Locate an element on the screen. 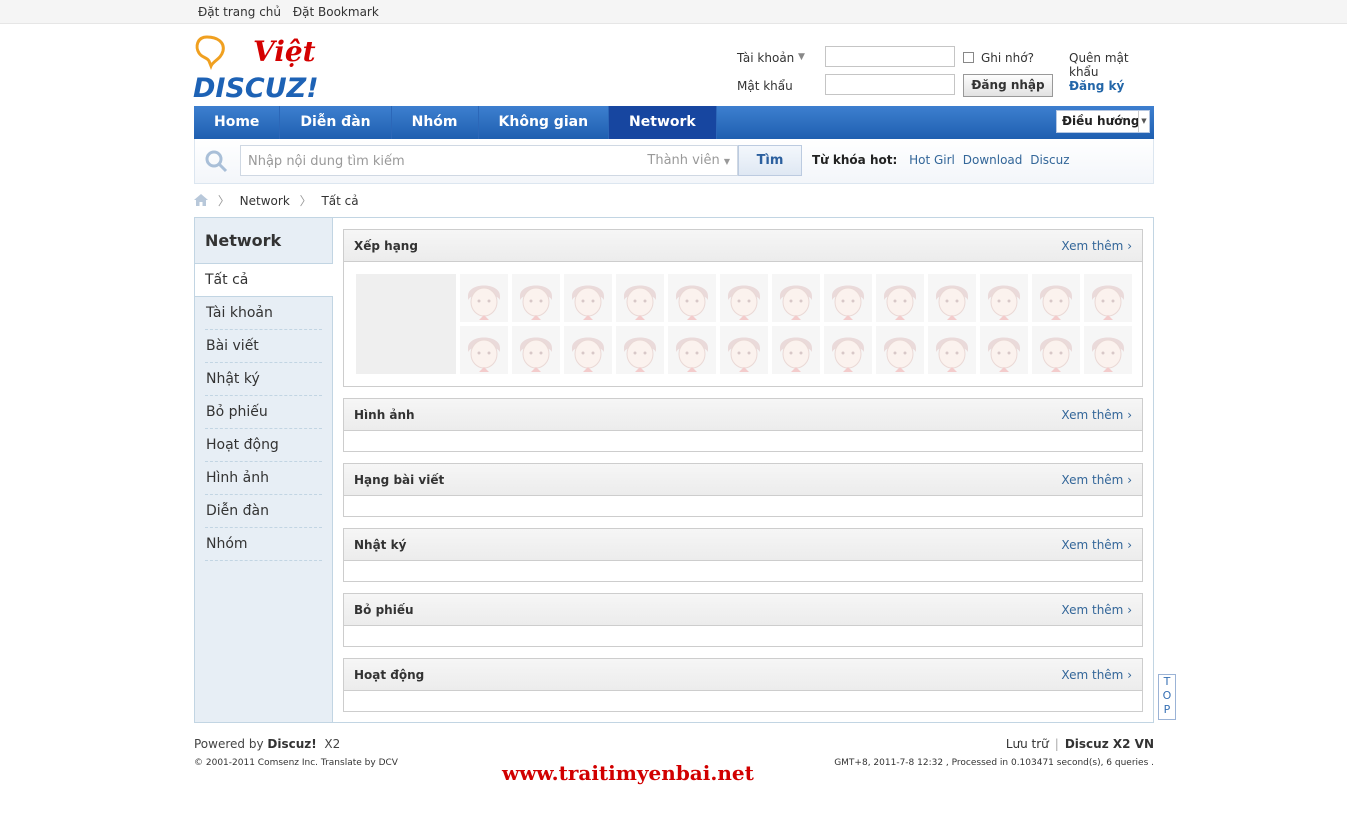 The width and height of the screenshot is (1347, 821). account-input is located at coordinates (890, 56).